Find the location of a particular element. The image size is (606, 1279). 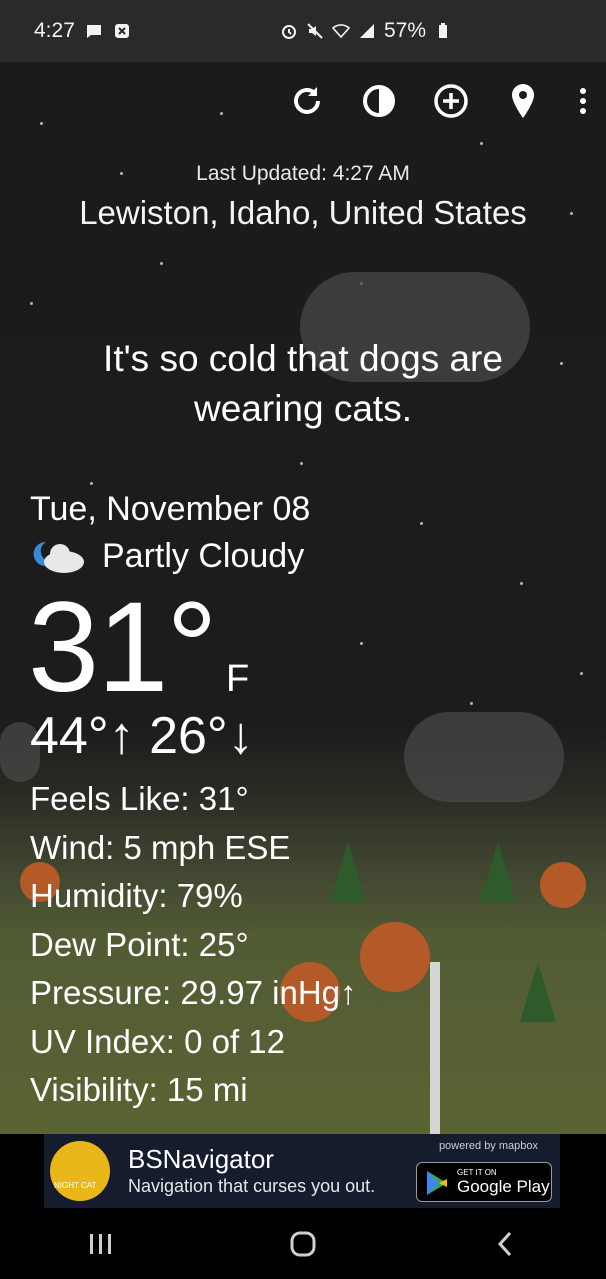

forecast-date: Tue, November 08 is located at coordinates (170, 509).